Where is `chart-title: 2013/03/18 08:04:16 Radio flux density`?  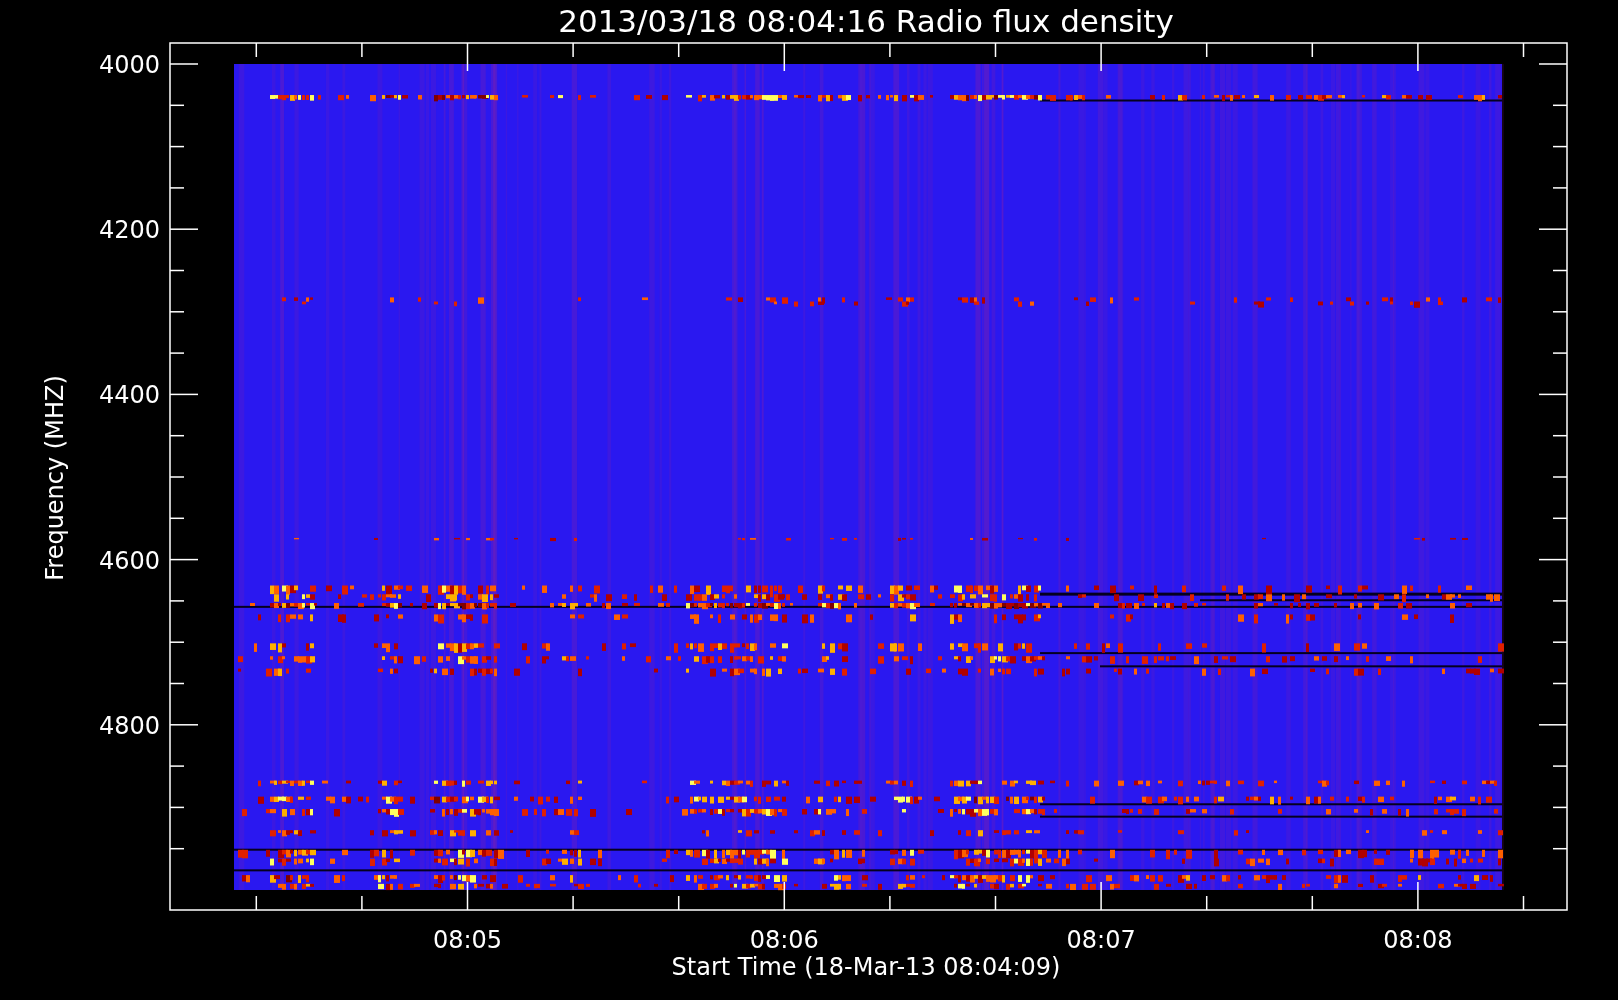 chart-title: 2013/03/18 08:04:16 Radio flux density is located at coordinates (866, 21).